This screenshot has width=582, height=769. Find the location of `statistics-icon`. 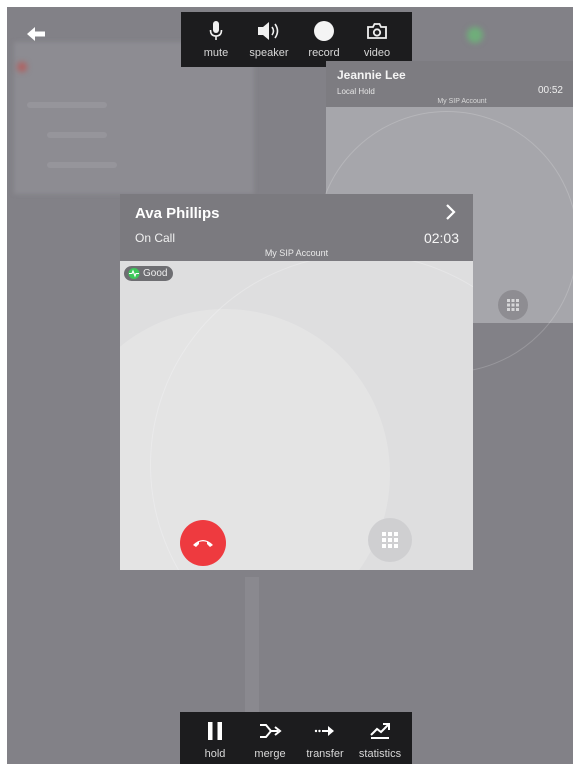

statistics-icon is located at coordinates (380, 731).